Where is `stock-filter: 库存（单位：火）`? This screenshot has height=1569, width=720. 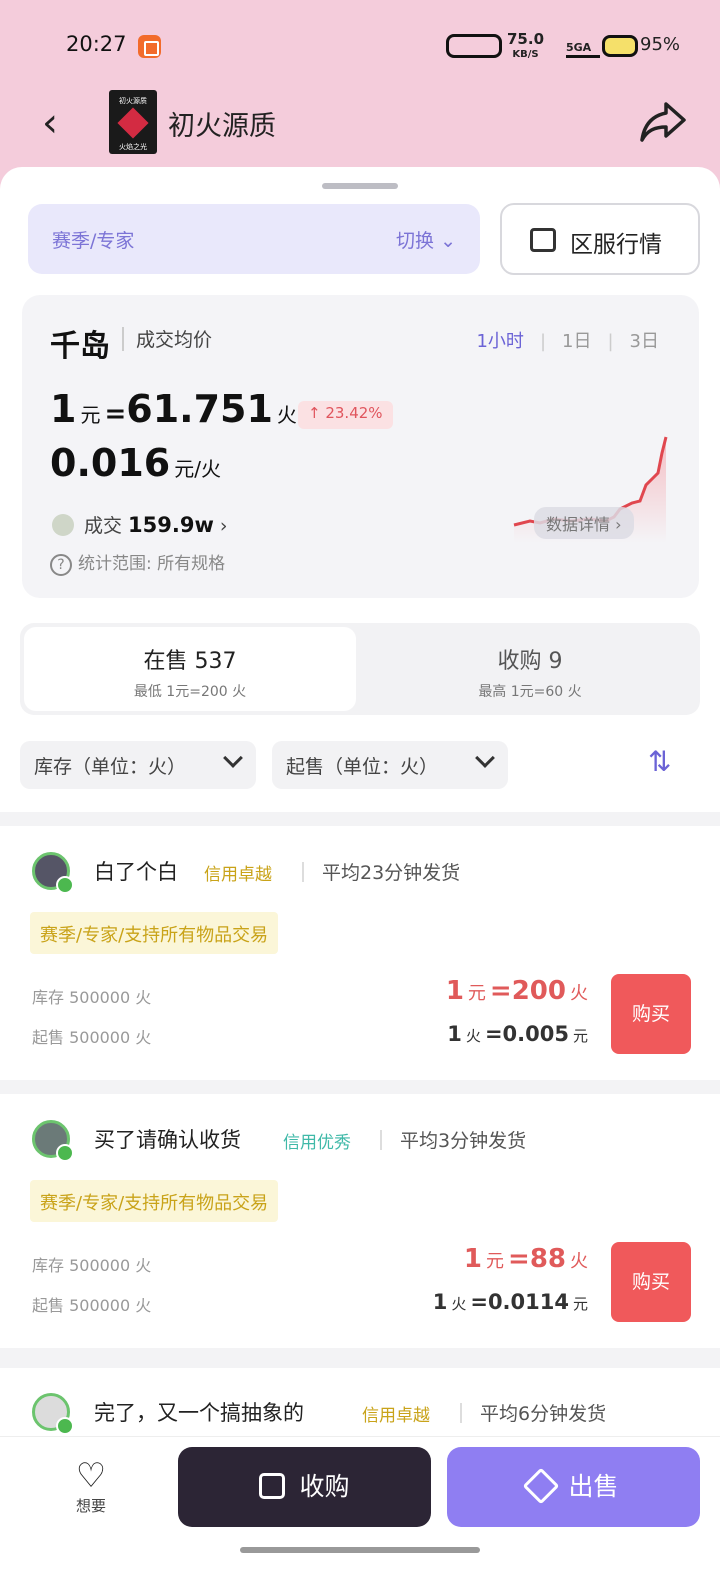
stock-filter: 库存（单位：火） is located at coordinates (138, 765).